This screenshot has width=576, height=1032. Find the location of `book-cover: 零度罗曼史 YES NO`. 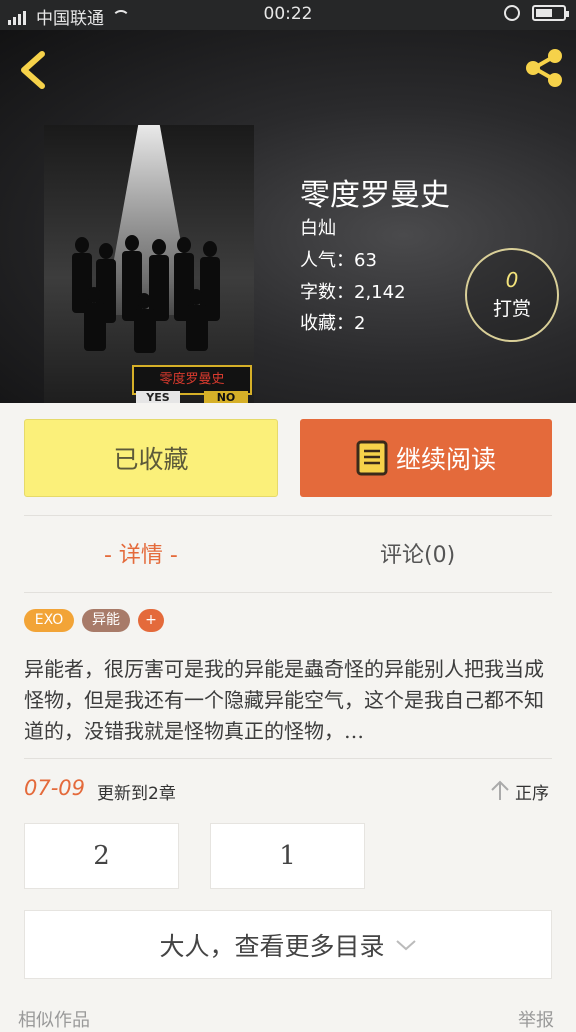

book-cover: 零度罗曼史 YES NO is located at coordinates (149, 264).